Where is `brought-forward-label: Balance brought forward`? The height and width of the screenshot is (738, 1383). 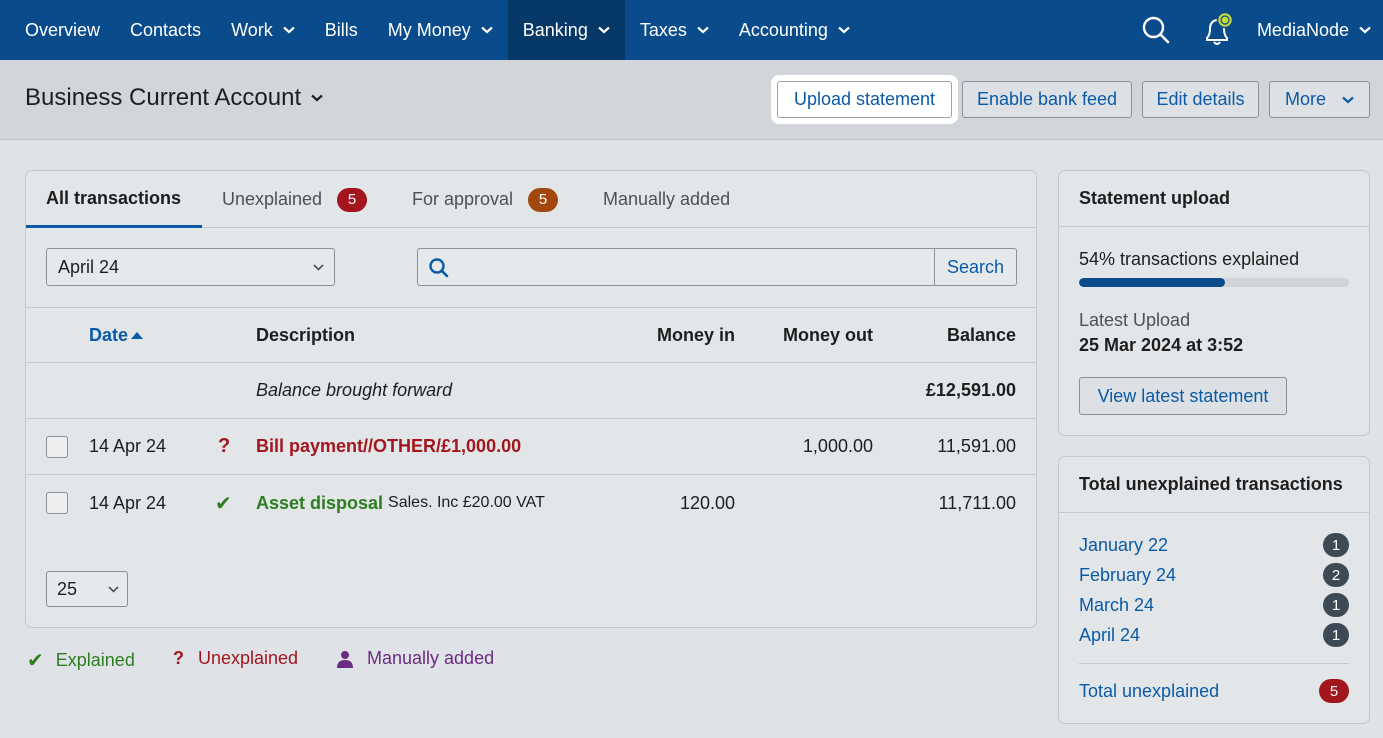
brought-forward-label: Balance brought forward is located at coordinates (354, 390).